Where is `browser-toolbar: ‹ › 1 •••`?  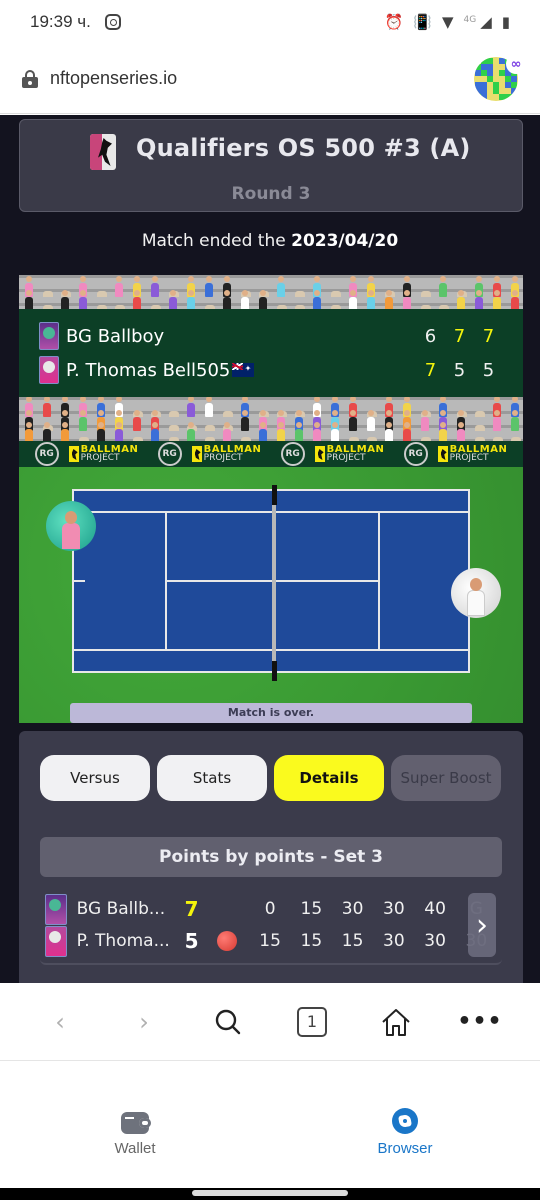 browser-toolbar: ‹ › 1 ••• is located at coordinates (270, 1022).